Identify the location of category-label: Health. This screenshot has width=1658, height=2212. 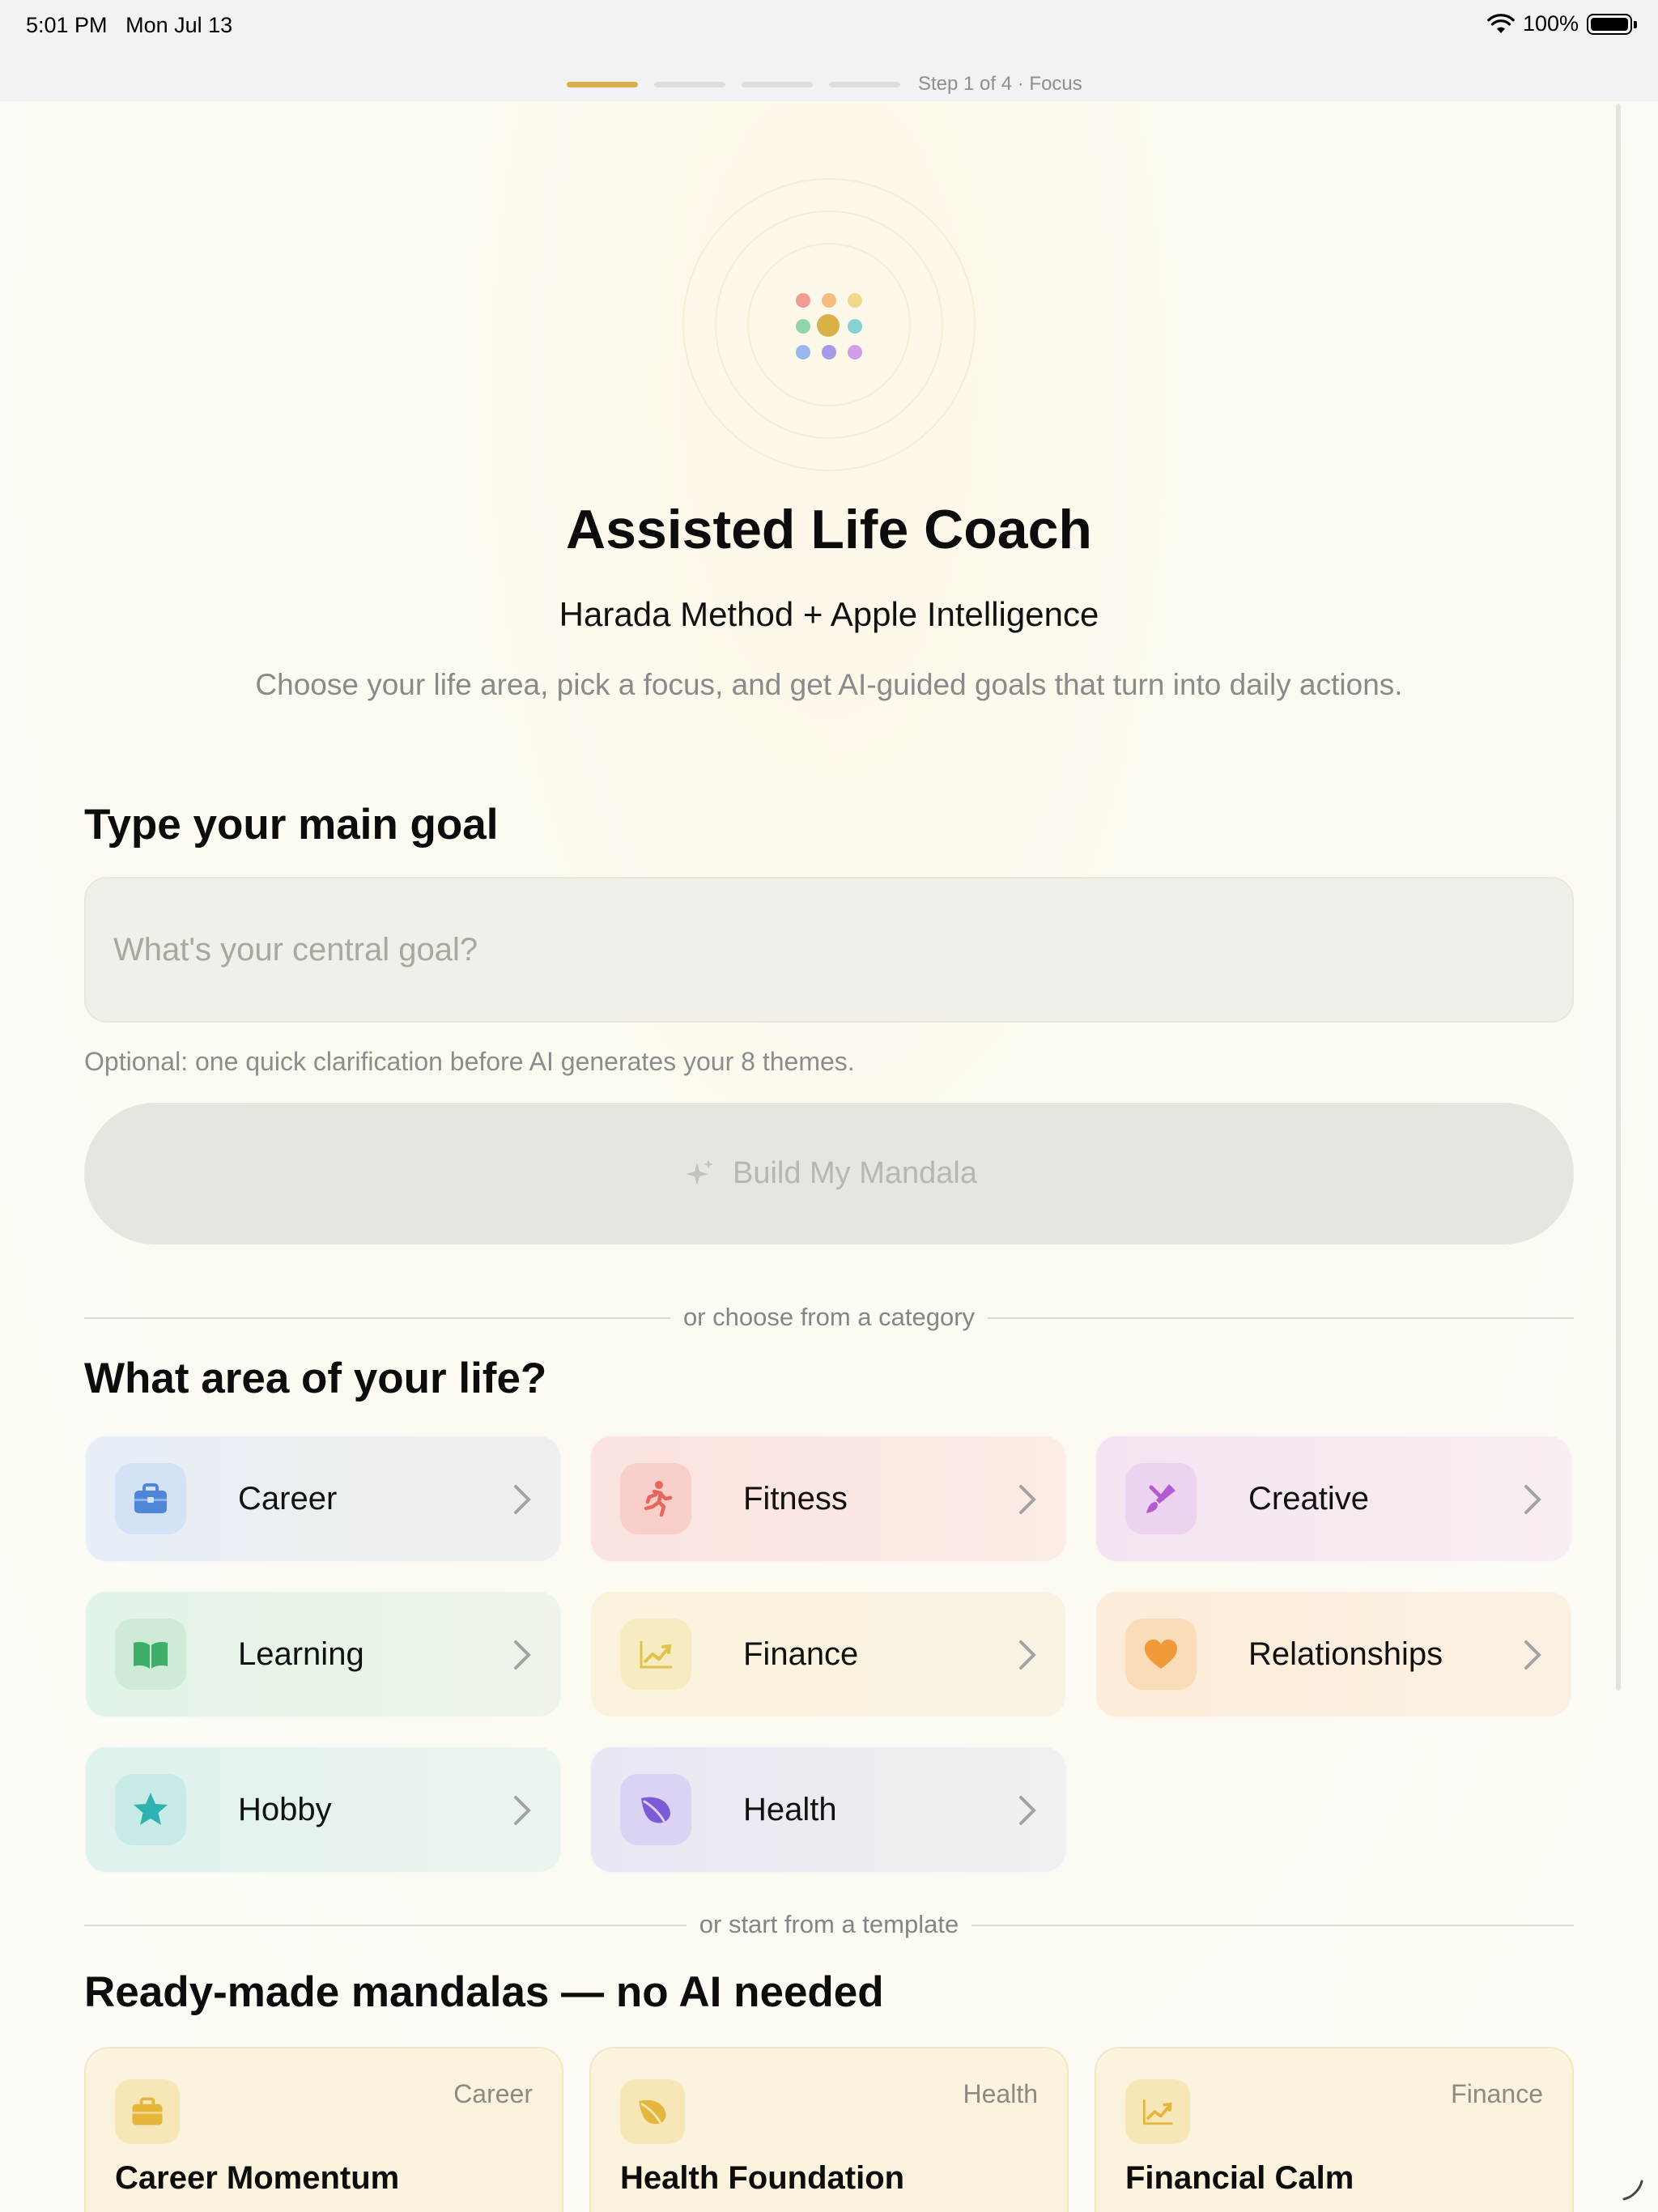
(790, 1809).